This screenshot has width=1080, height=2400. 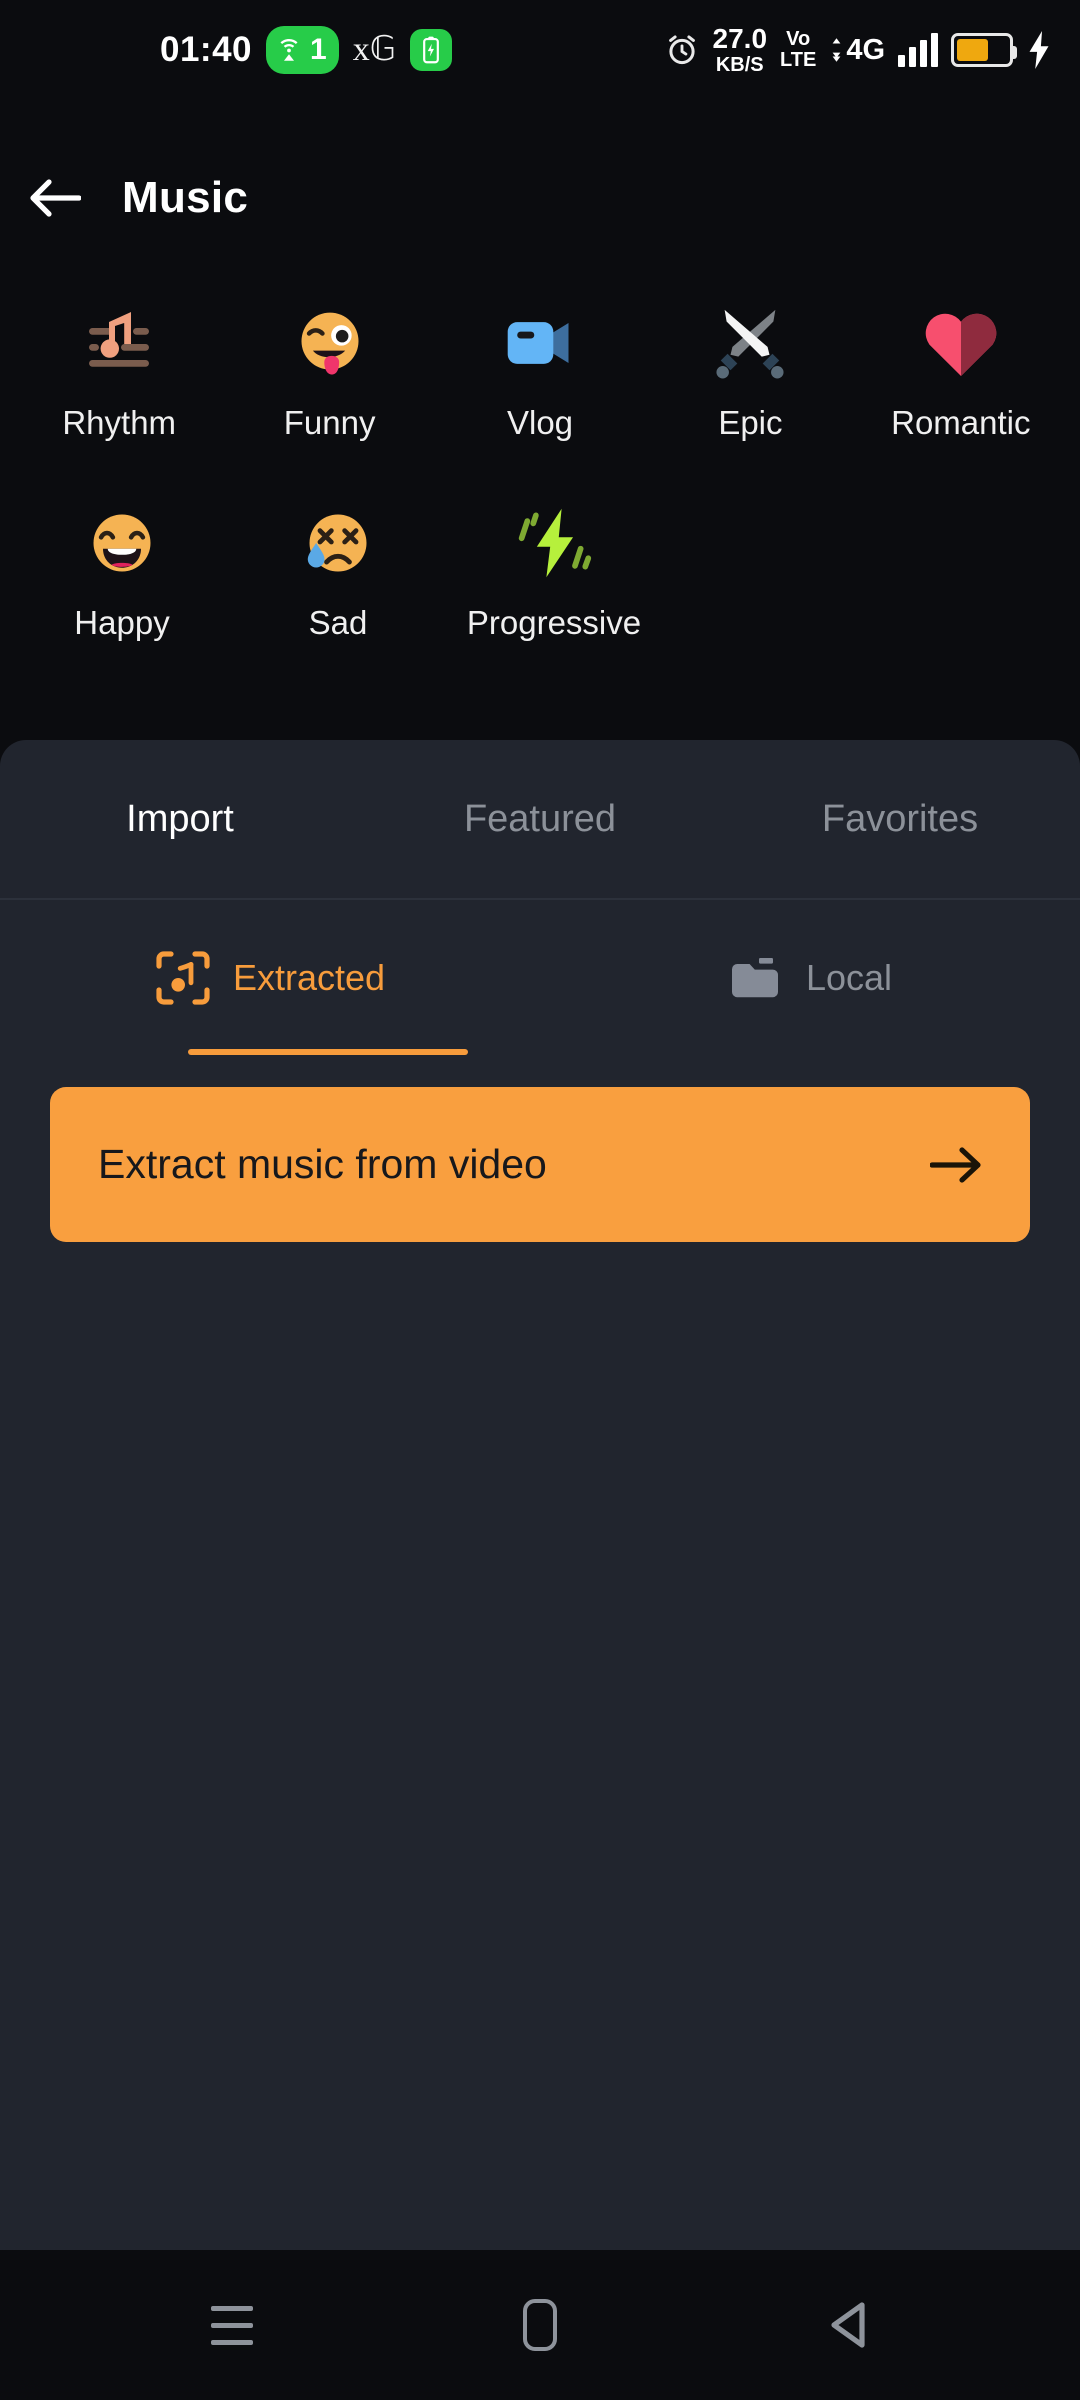 I want to click on status-bar-right: 27.0 KB/S Vo LTE 4G, so click(x=858, y=50).